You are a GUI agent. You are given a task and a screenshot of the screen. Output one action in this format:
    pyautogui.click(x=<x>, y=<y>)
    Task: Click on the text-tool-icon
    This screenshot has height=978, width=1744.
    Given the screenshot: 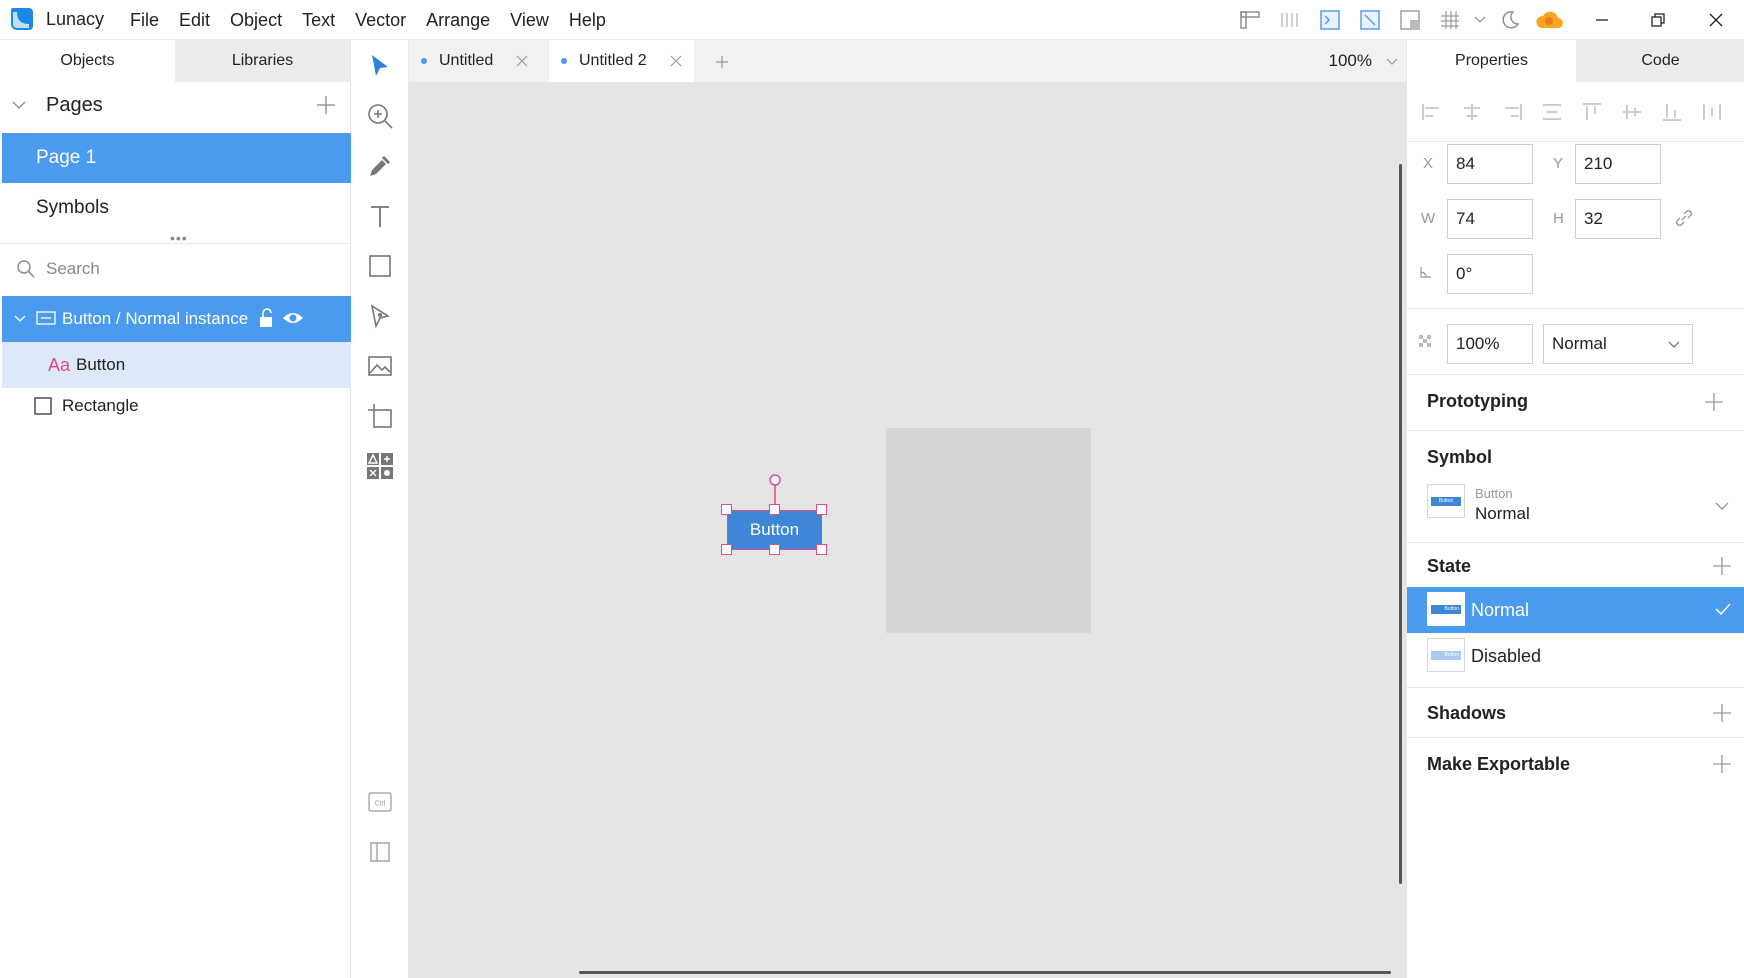 What is the action you would take?
    pyautogui.click(x=380, y=216)
    